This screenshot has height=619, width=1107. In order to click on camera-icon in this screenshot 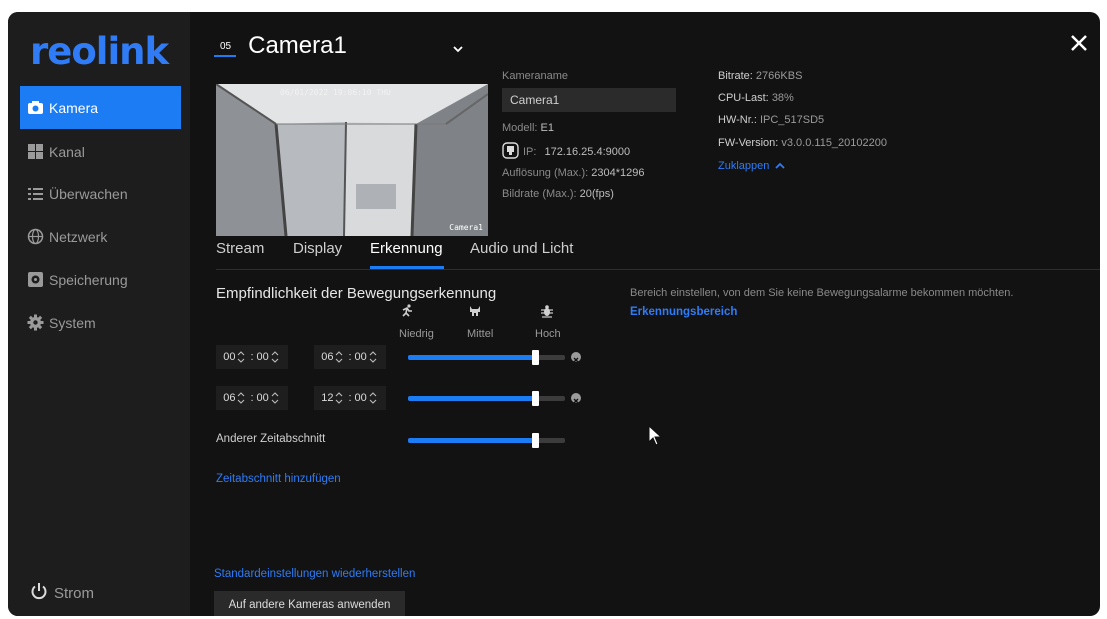, I will do `click(35, 107)`.